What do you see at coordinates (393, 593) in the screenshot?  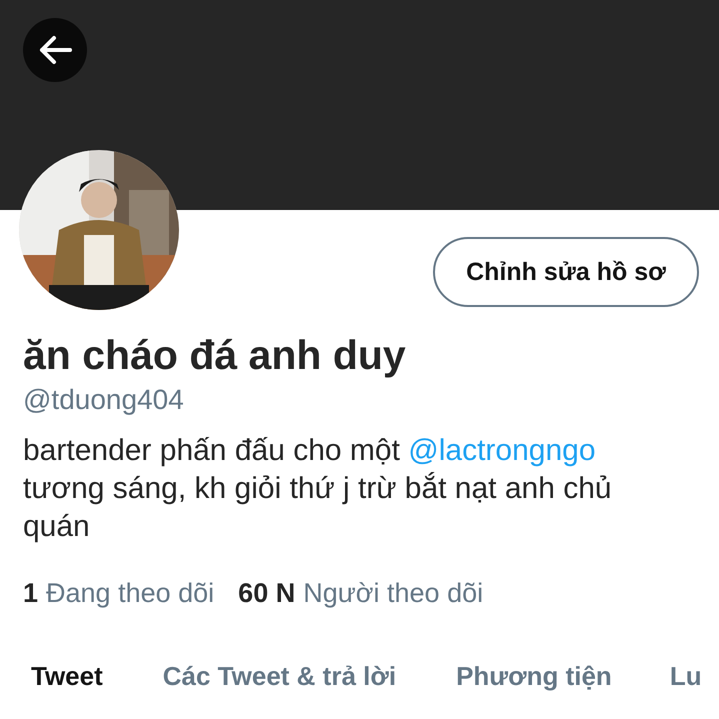 I see `stat-label: Người theo dõi` at bounding box center [393, 593].